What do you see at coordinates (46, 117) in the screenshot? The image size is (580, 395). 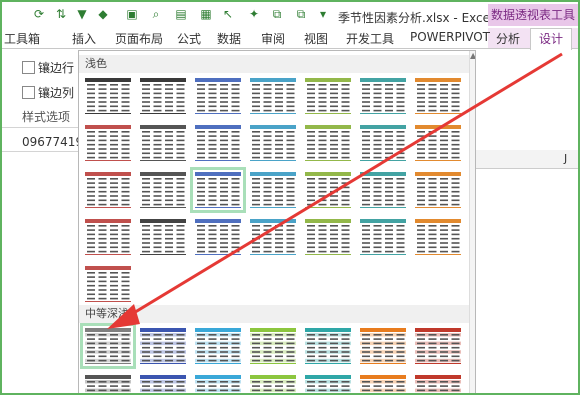 I see `style-options-group-label: 样式选项` at bounding box center [46, 117].